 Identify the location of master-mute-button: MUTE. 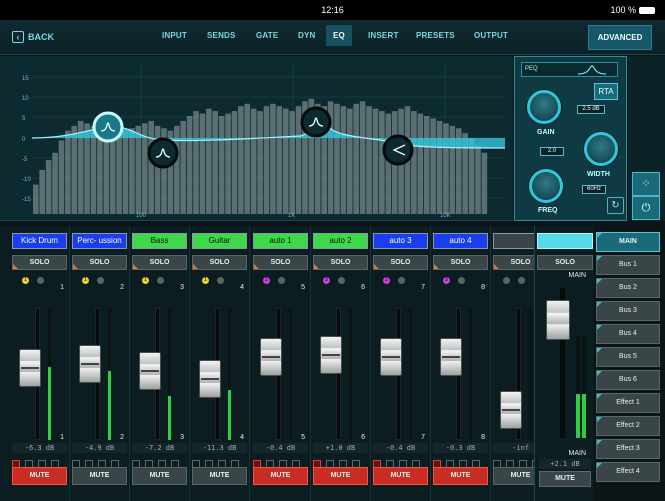
(565, 479).